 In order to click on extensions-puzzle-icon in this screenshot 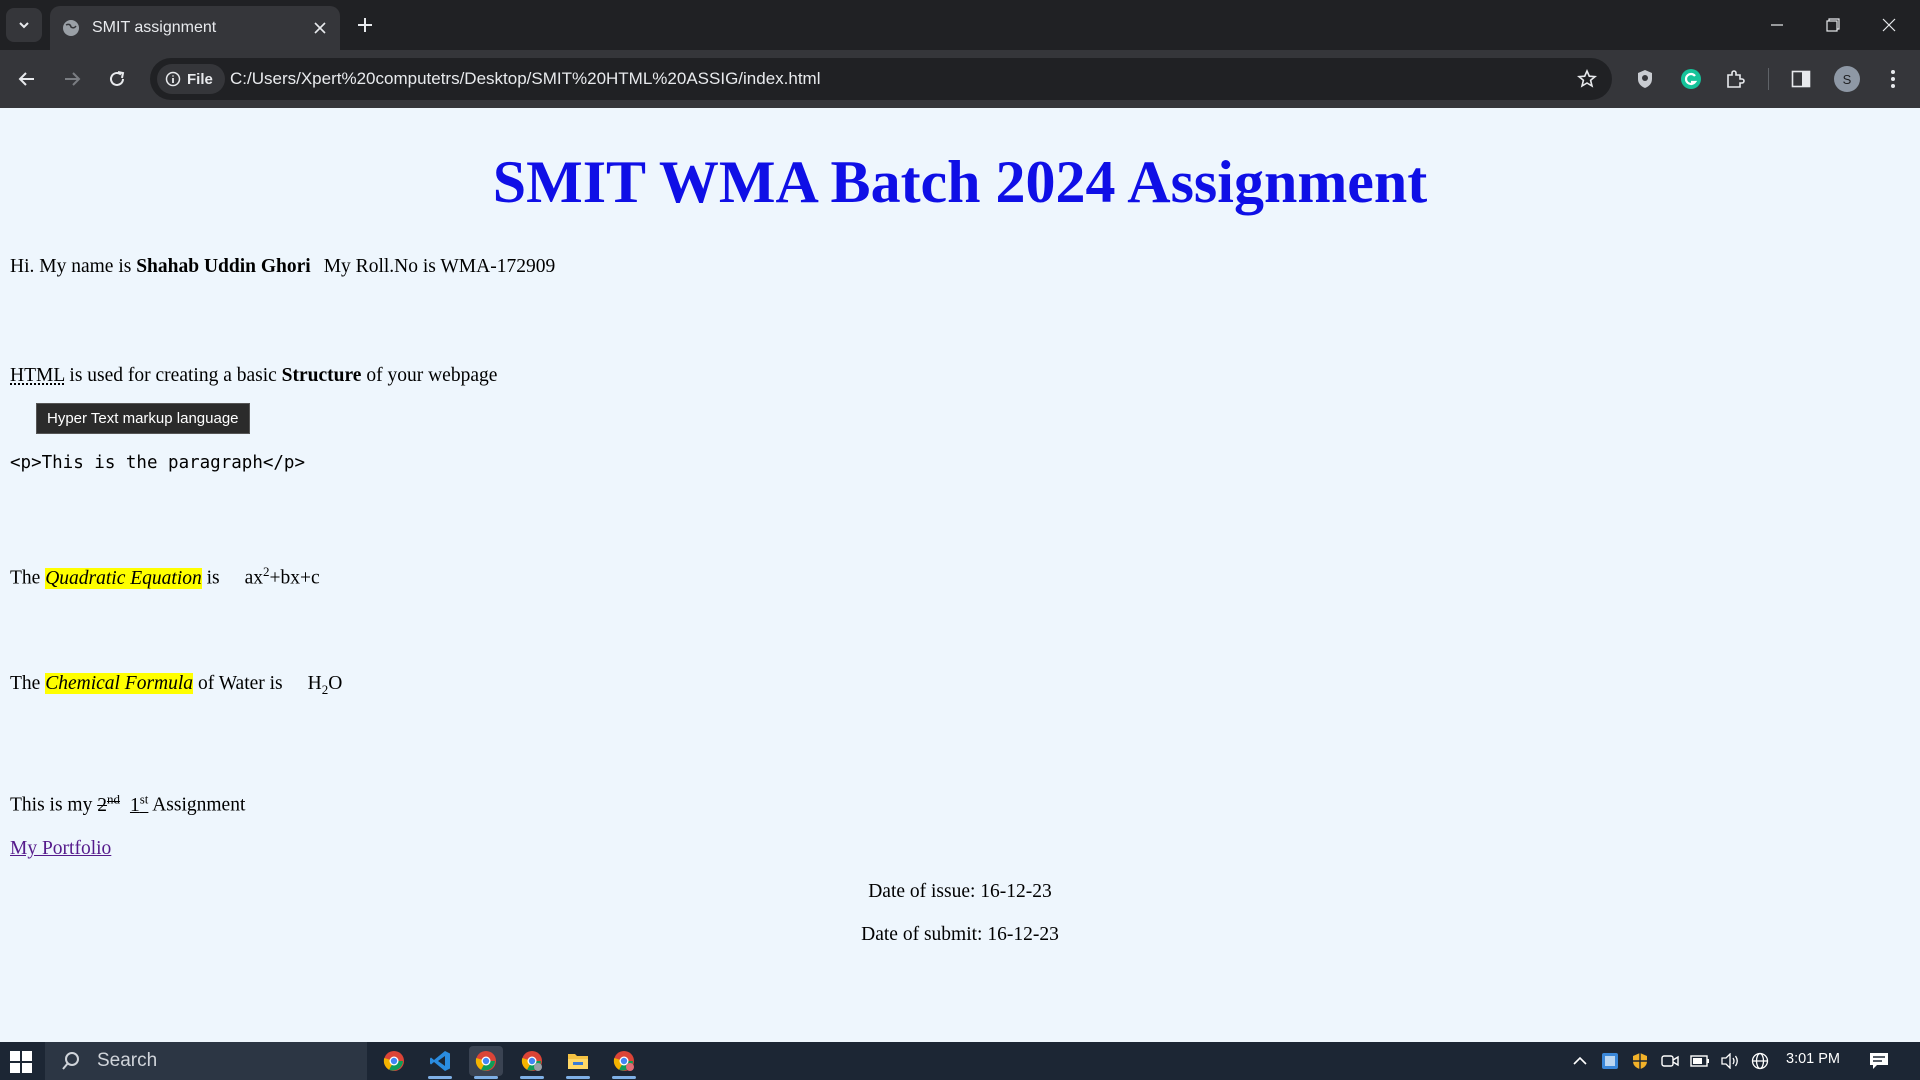, I will do `click(1735, 79)`.